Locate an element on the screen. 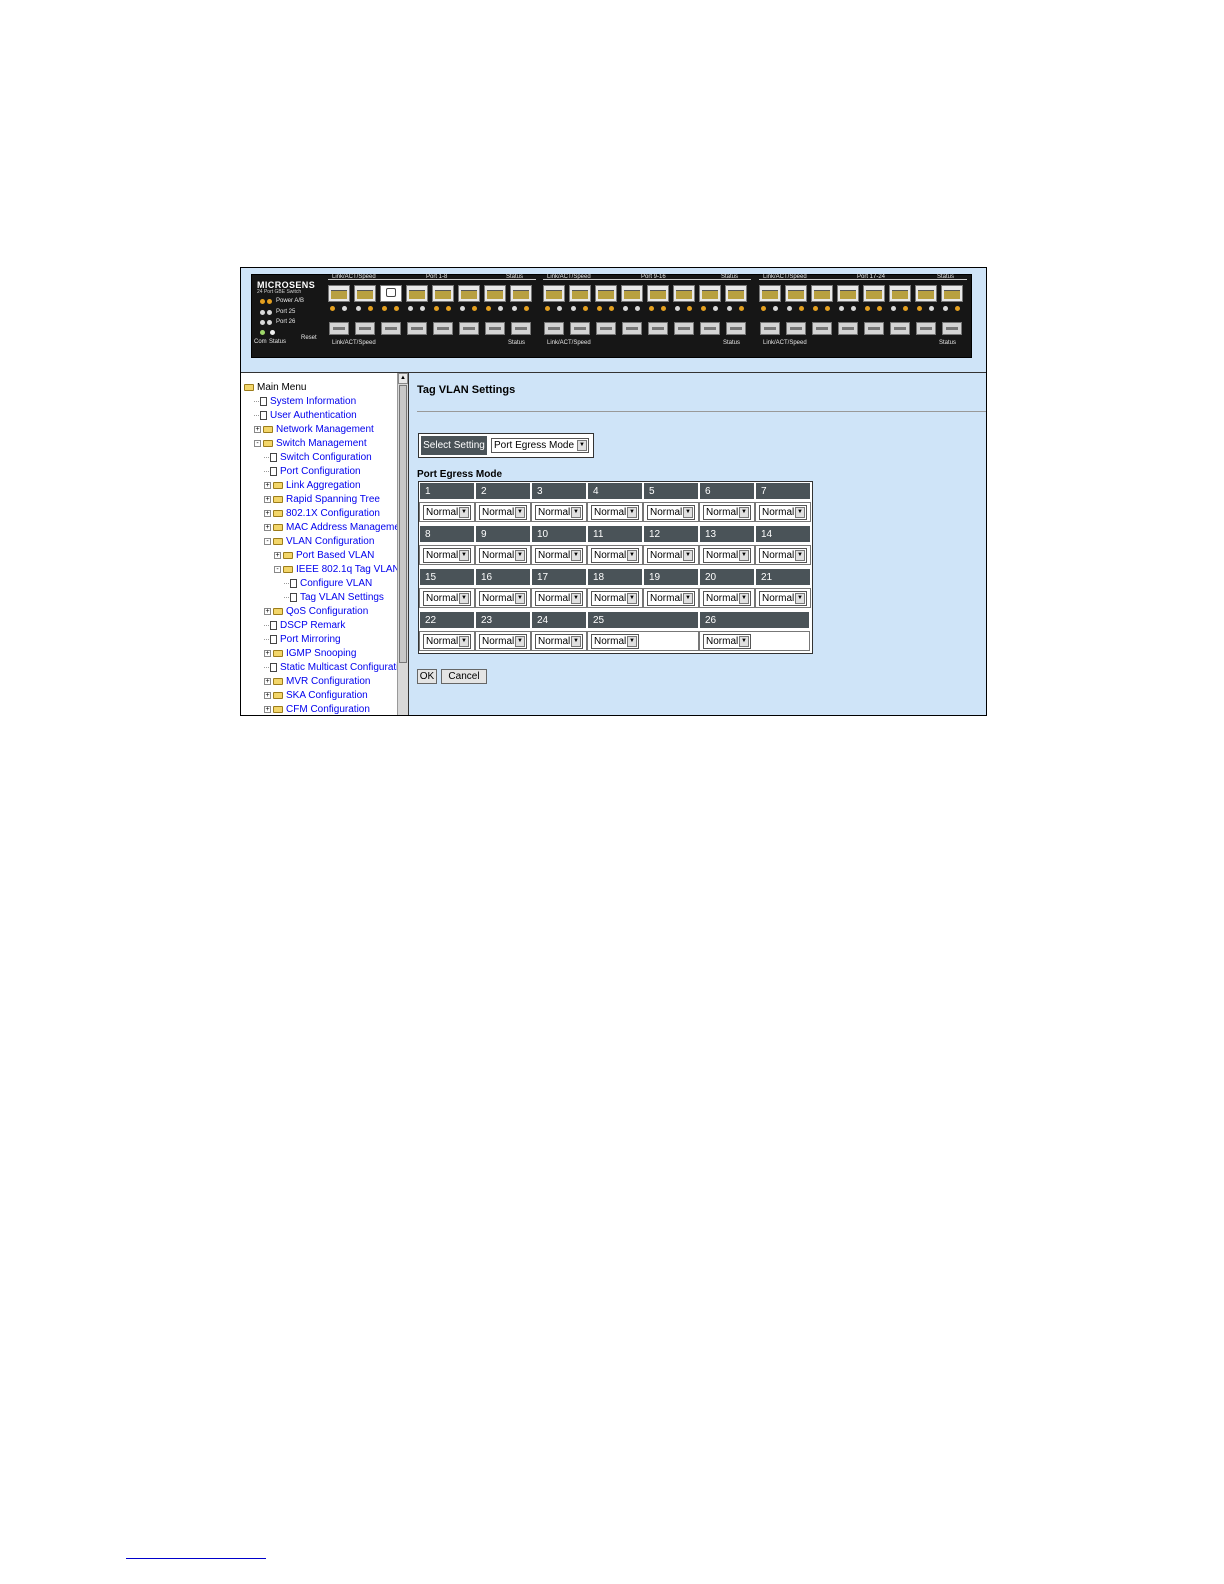 The image size is (1224, 1584). sidebar-item-vlan-configuration: - VLAN Configuration is located at coordinates (319, 542).